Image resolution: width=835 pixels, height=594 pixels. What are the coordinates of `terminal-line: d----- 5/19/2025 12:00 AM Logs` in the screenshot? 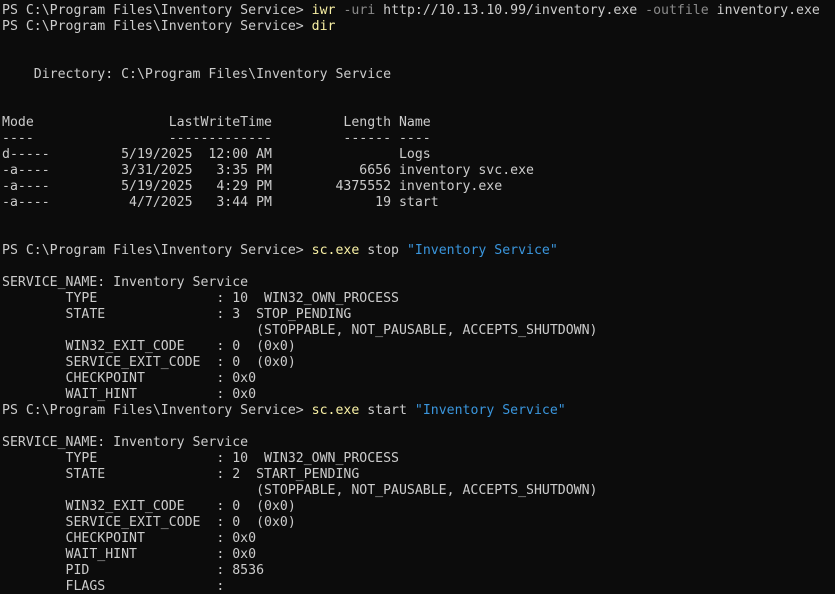 It's located at (418, 155).